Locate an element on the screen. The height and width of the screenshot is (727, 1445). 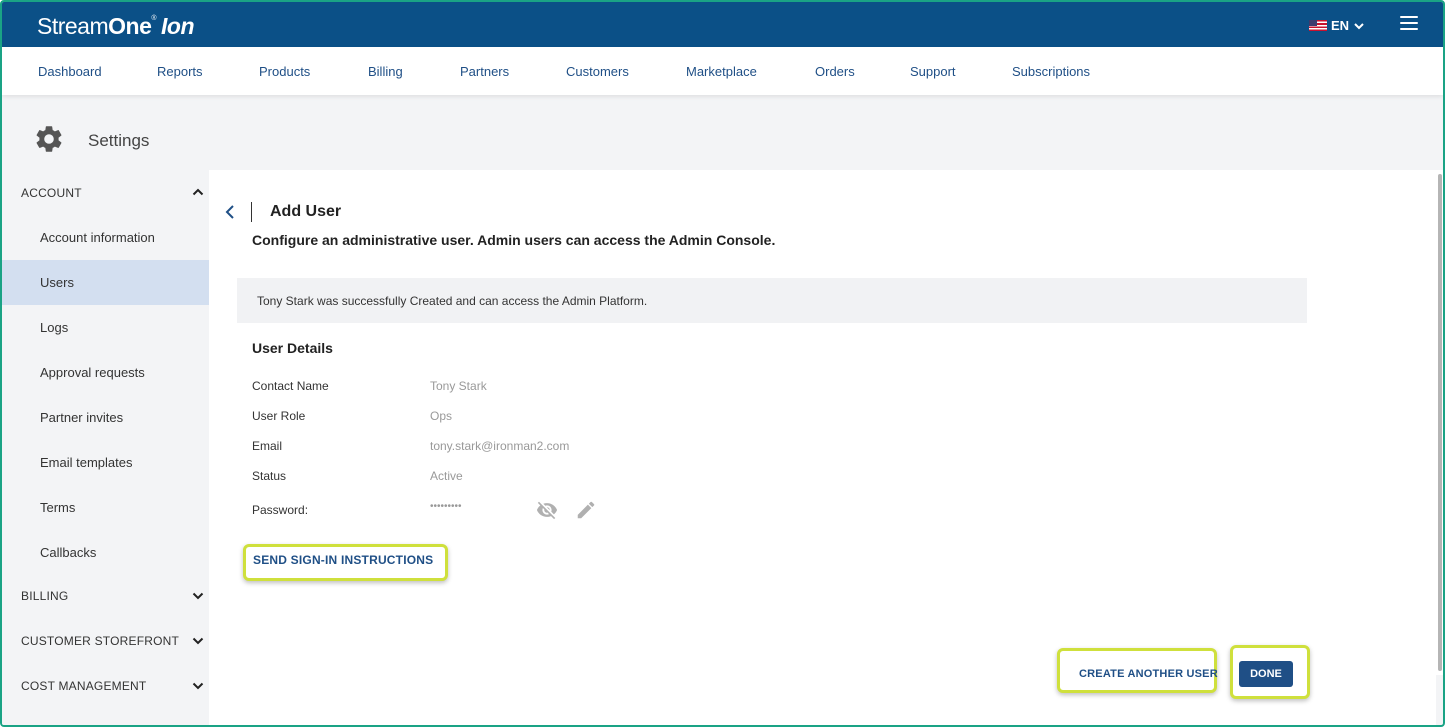
sidebar-item-account-information: Account information is located at coordinates (105, 237).